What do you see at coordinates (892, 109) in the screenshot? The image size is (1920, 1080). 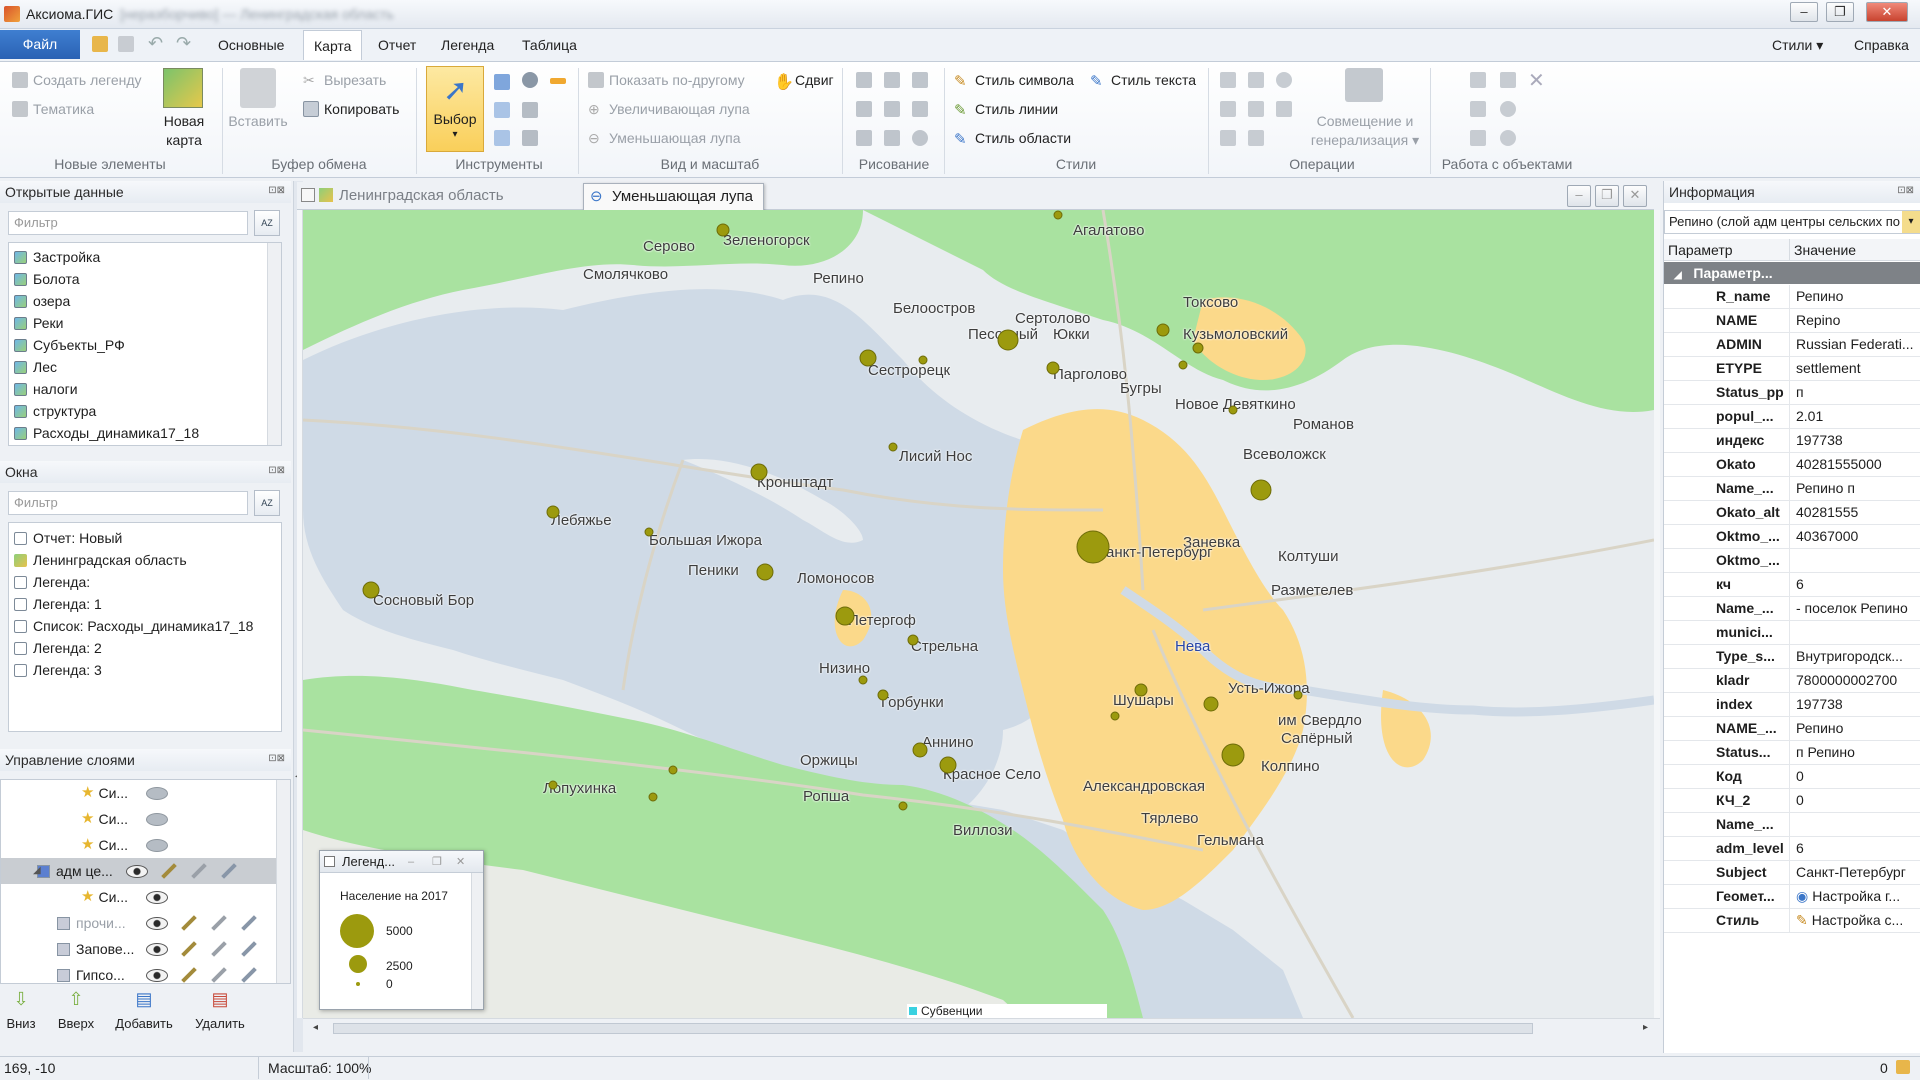 I see `draw-polyline-icon` at bounding box center [892, 109].